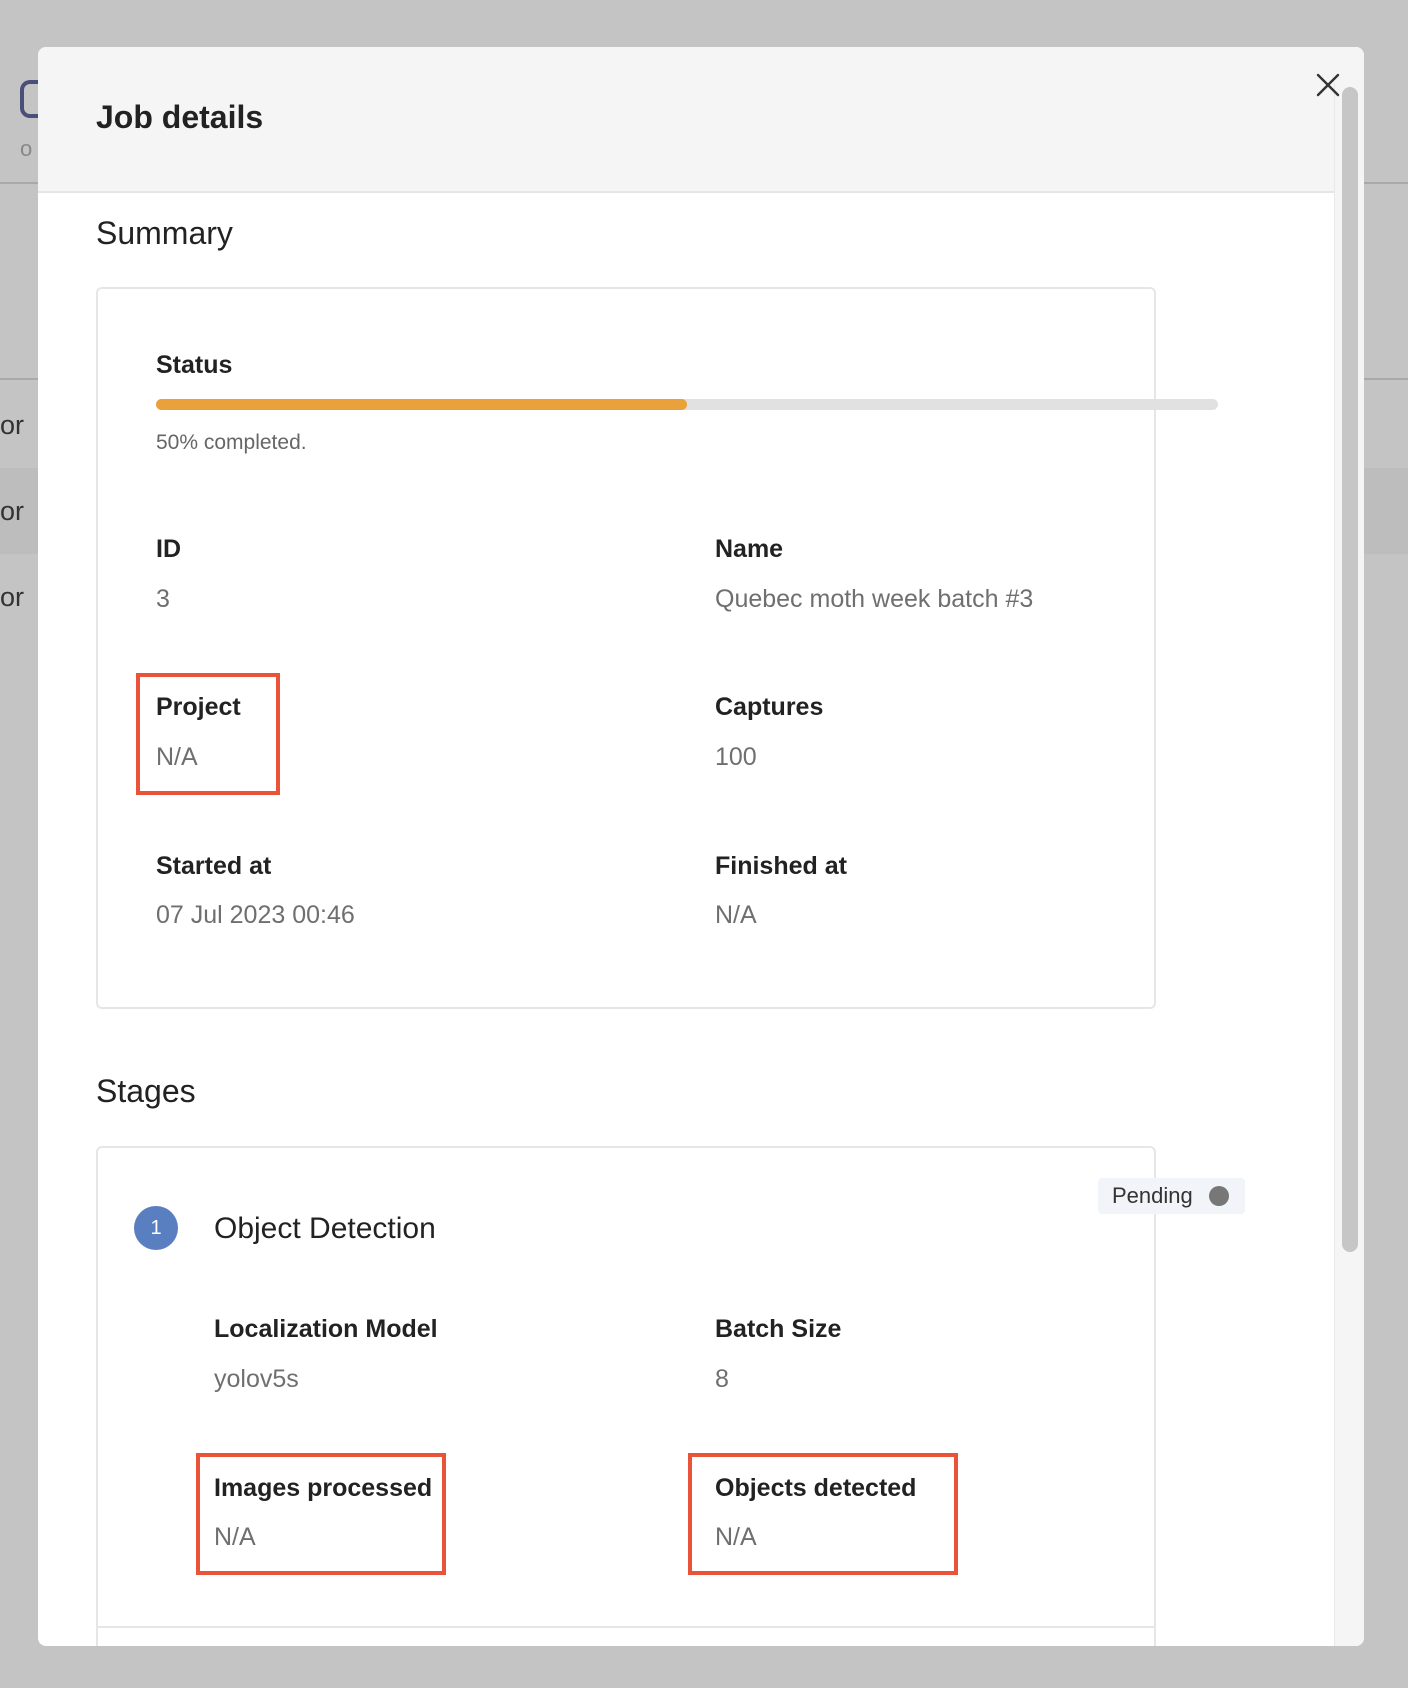 The height and width of the screenshot is (1688, 1408). Describe the element at coordinates (164, 233) in the screenshot. I see `summary-heading: Summary` at that location.